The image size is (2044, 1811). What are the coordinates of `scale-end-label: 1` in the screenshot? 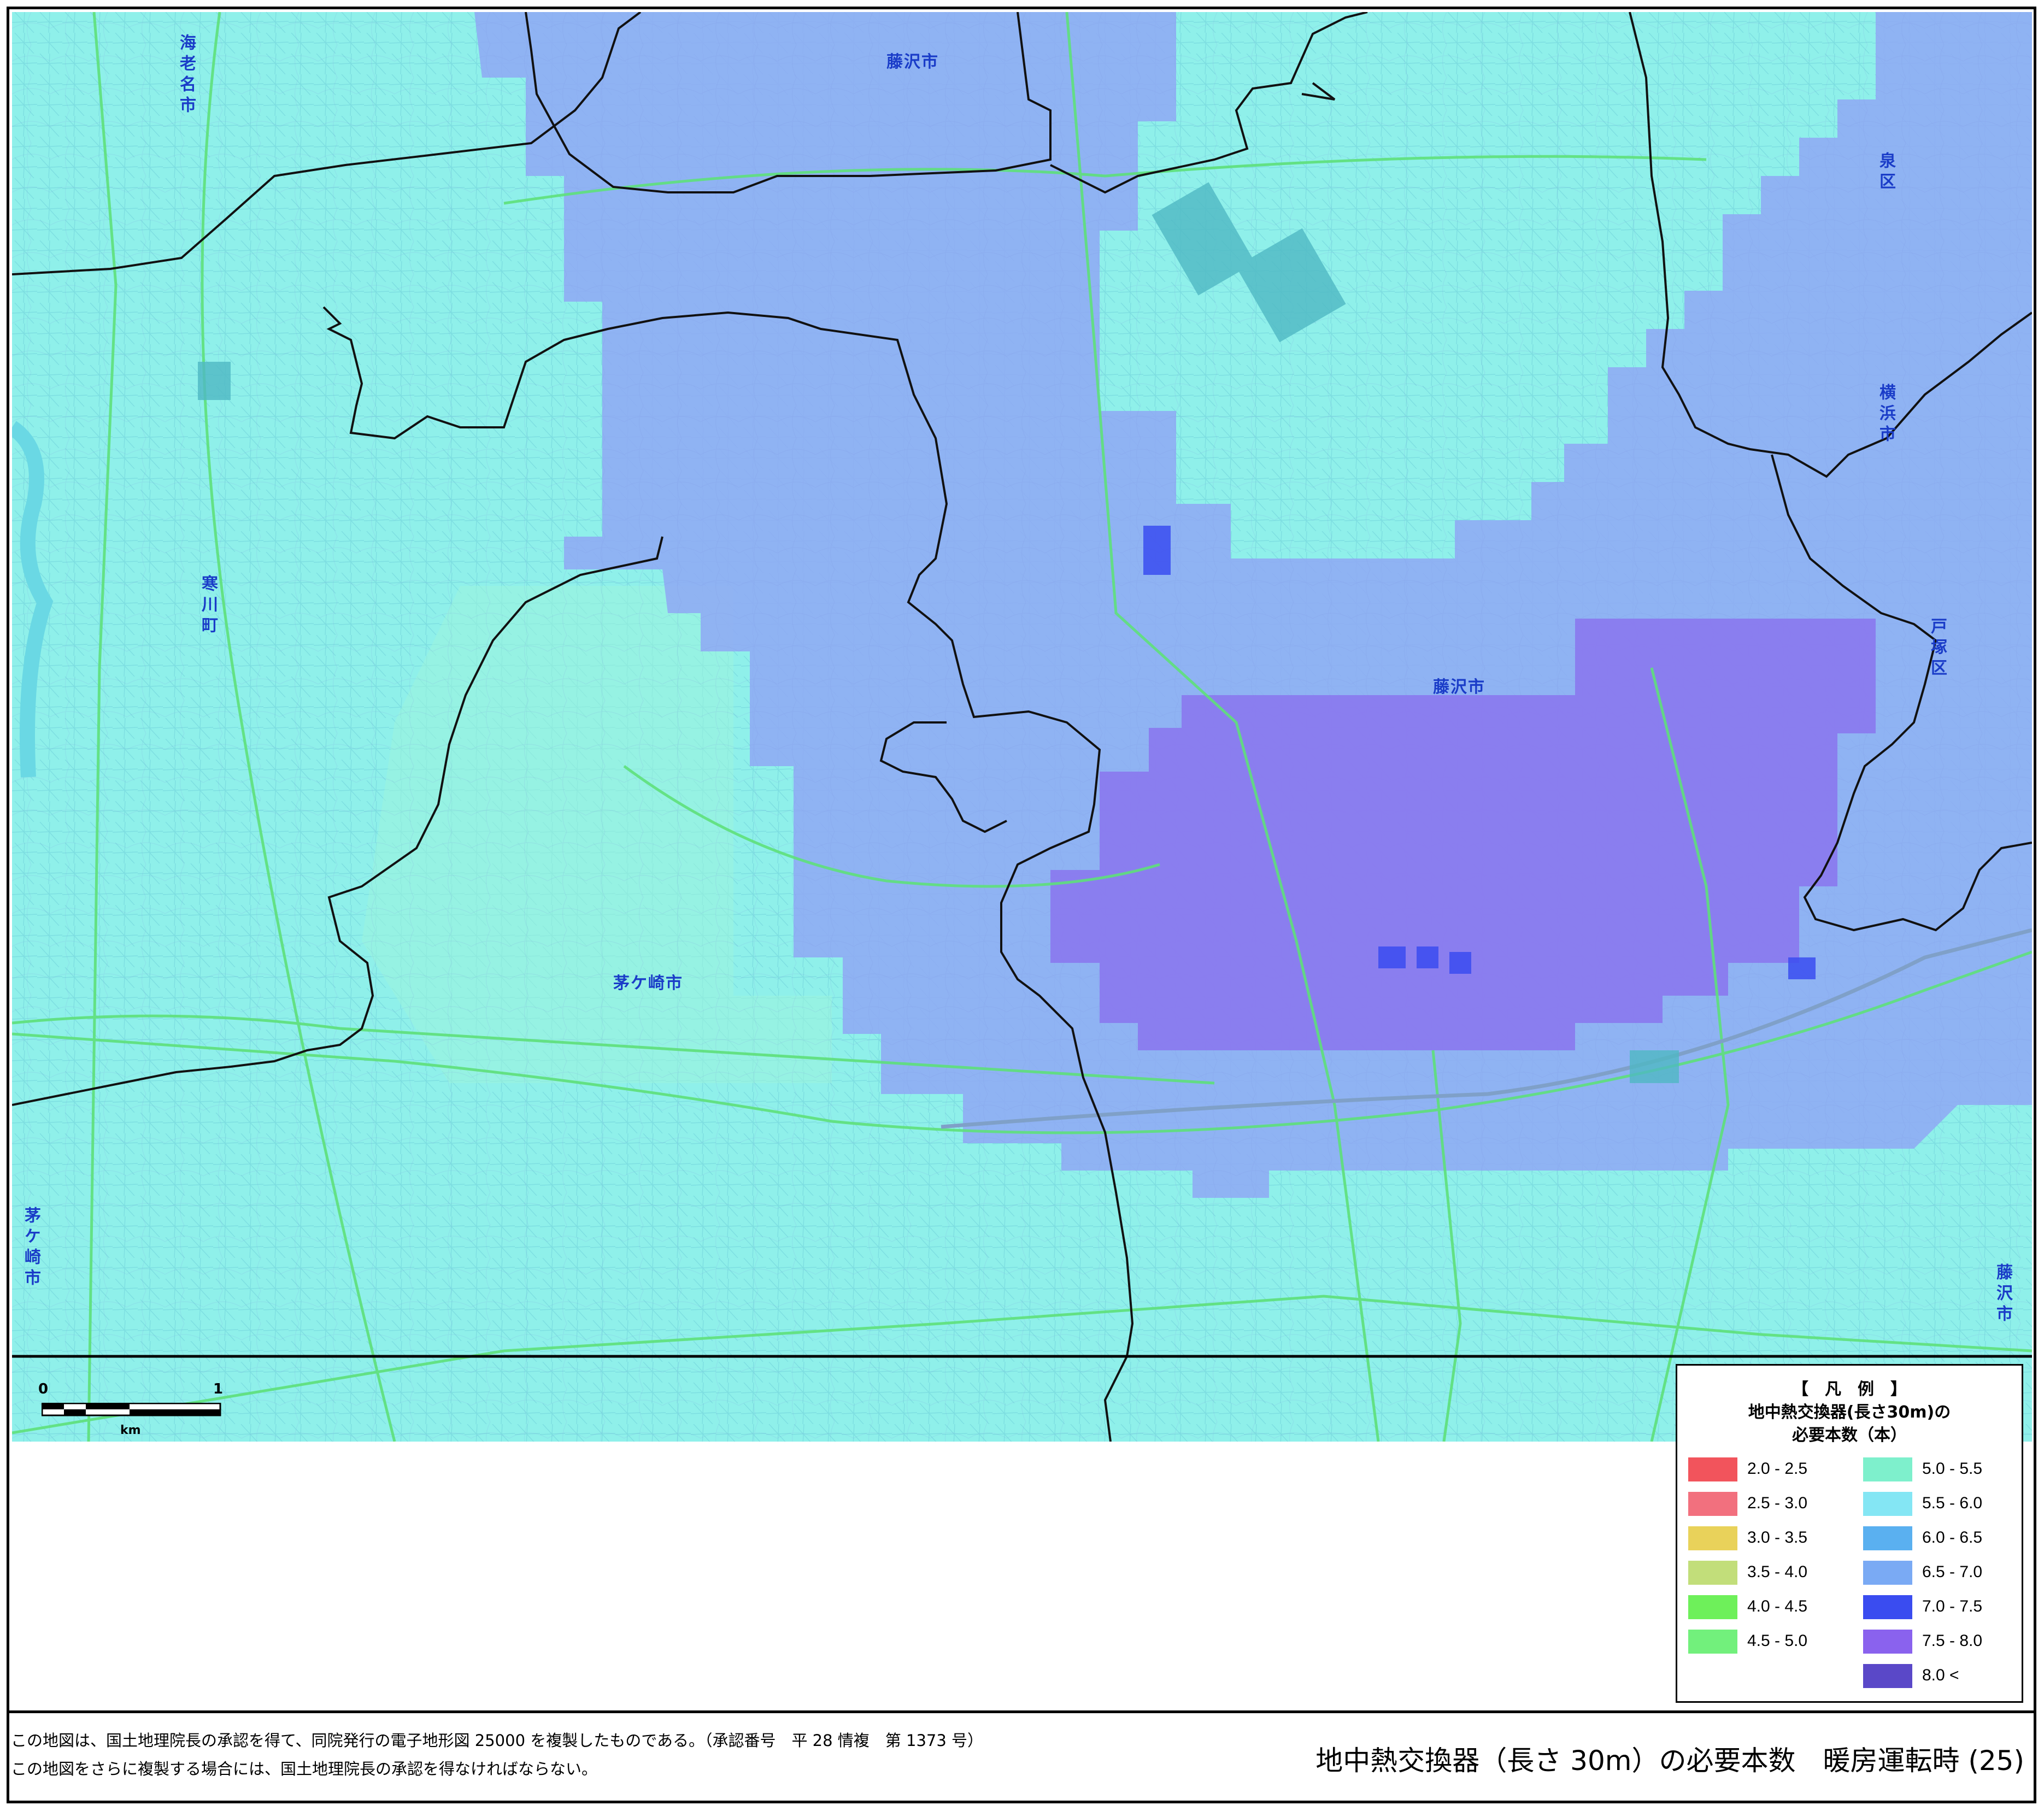 It's located at (218, 1389).